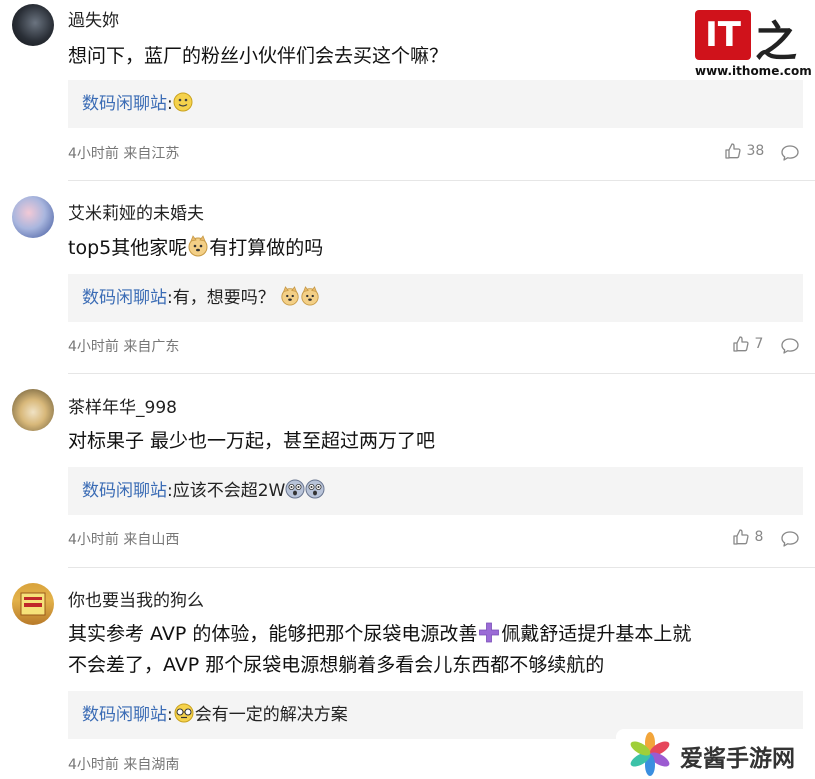 The height and width of the screenshot is (779, 815). I want to click on like-button: 8, so click(747, 537).